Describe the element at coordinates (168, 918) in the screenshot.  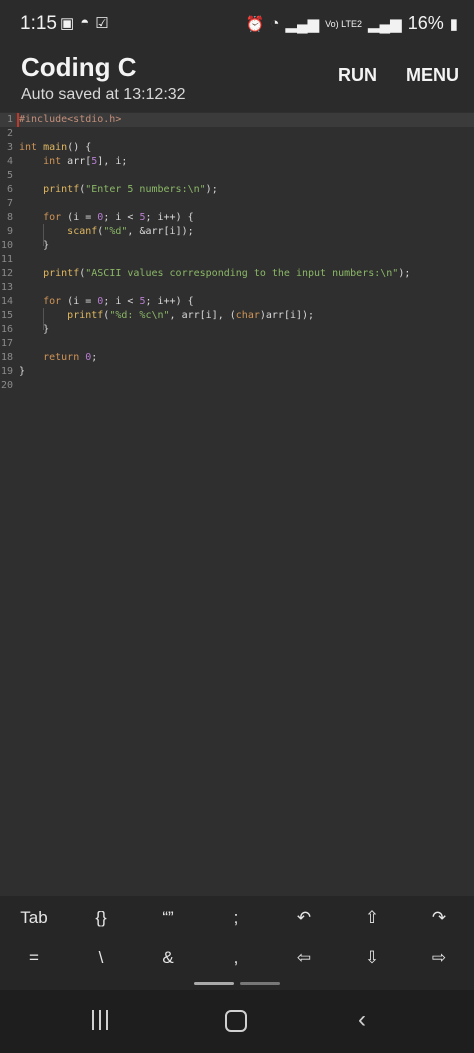
I see `quotes-key: “”` at that location.